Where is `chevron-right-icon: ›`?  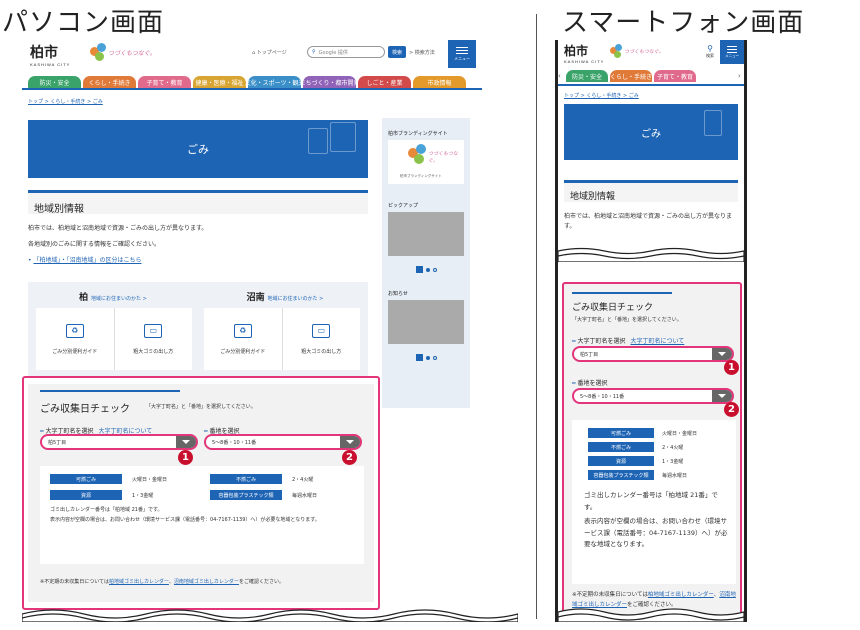
chevron-right-icon: › is located at coordinates (739, 76).